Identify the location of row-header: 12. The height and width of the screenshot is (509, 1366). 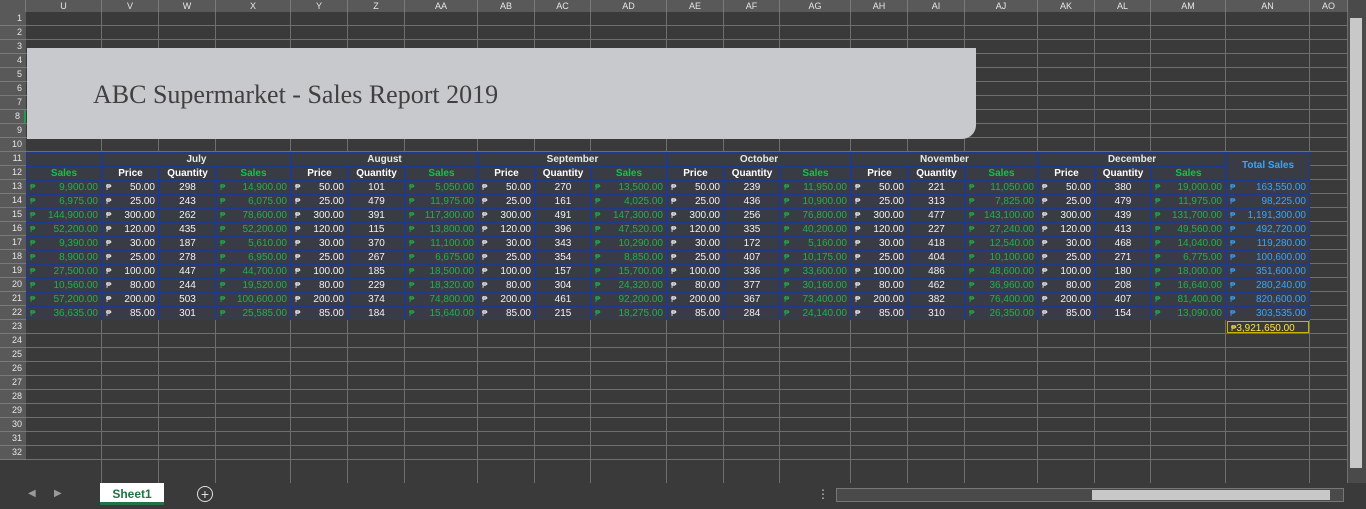
(13, 173).